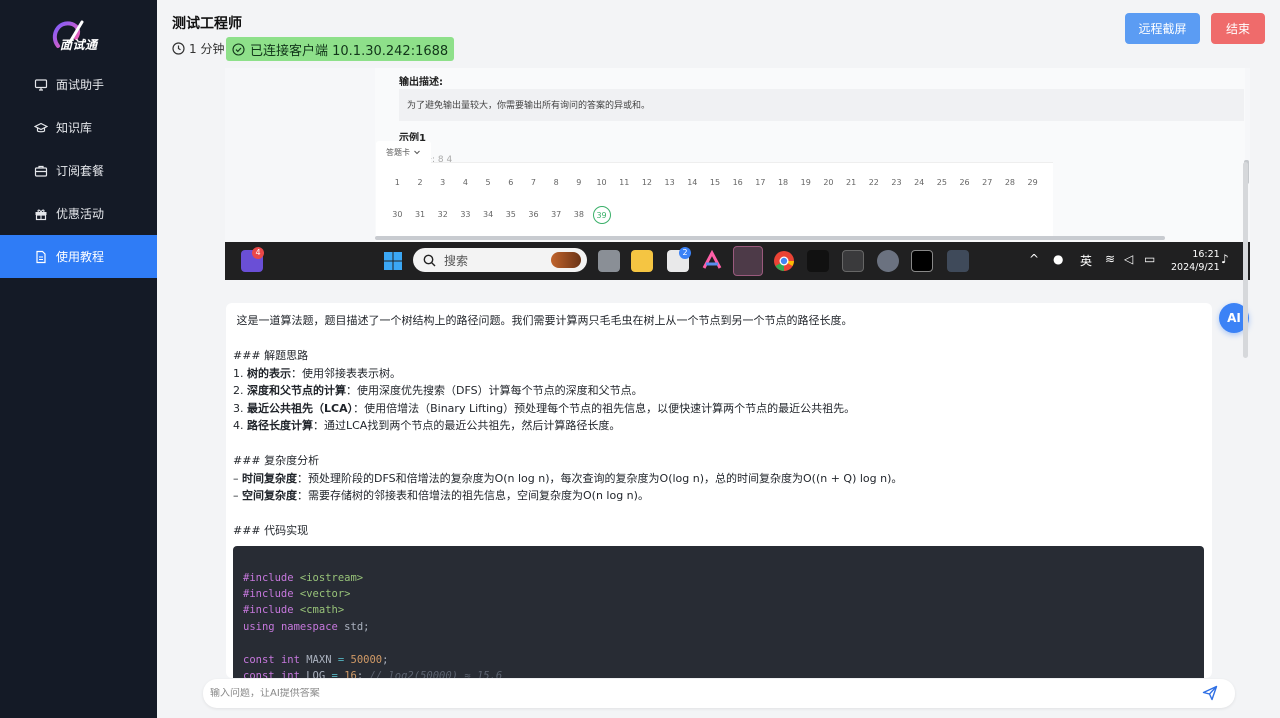  What do you see at coordinates (294, 610) in the screenshot?
I see `code-line: #include <cmath>` at bounding box center [294, 610].